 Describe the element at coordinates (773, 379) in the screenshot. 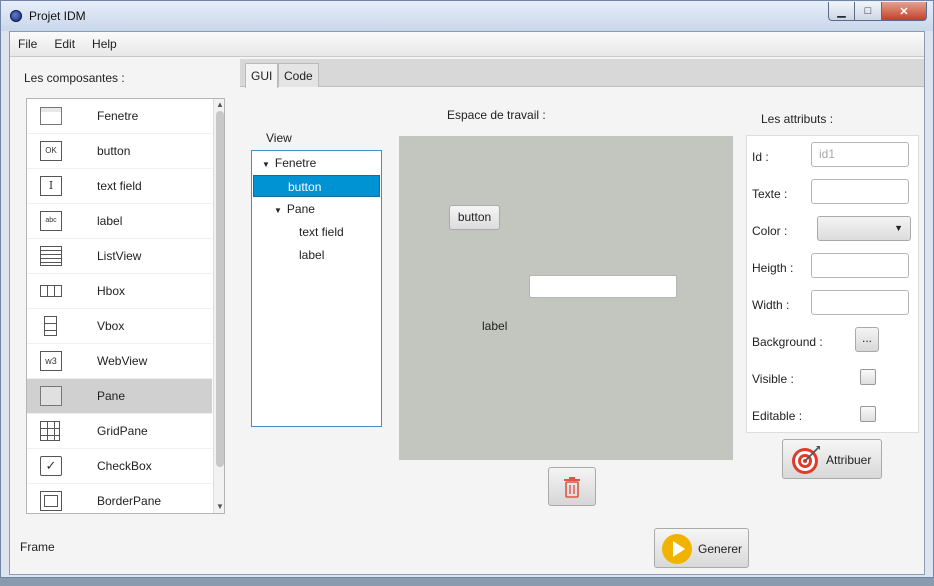

I see `visible-label: Visible :` at that location.